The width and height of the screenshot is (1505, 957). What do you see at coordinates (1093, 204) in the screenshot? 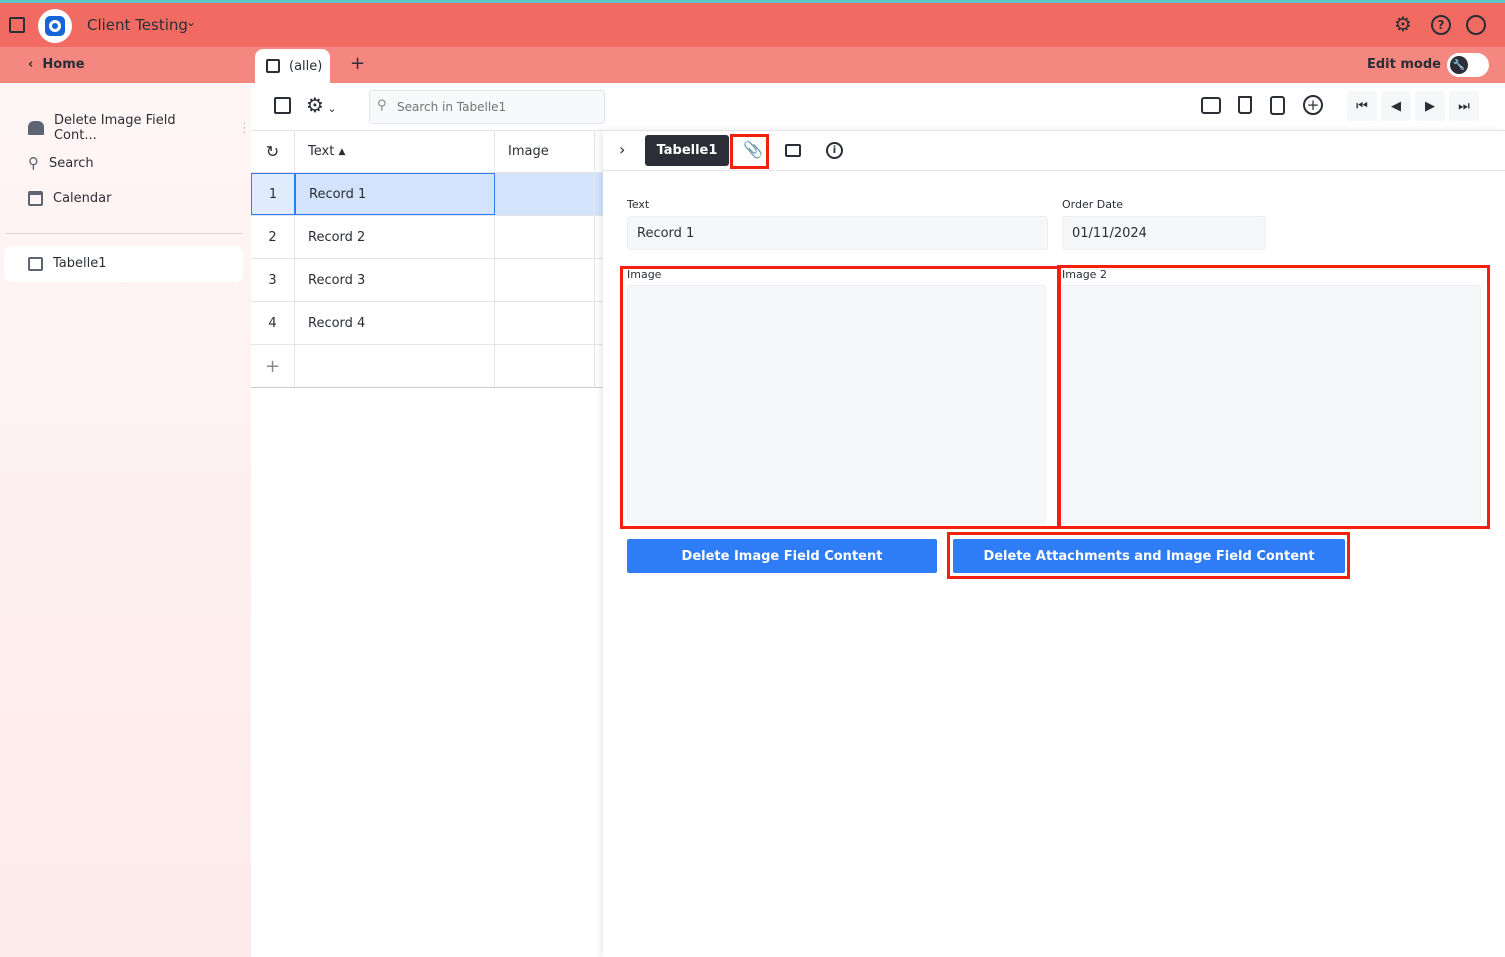
I see `order-date-label: Order Date` at bounding box center [1093, 204].